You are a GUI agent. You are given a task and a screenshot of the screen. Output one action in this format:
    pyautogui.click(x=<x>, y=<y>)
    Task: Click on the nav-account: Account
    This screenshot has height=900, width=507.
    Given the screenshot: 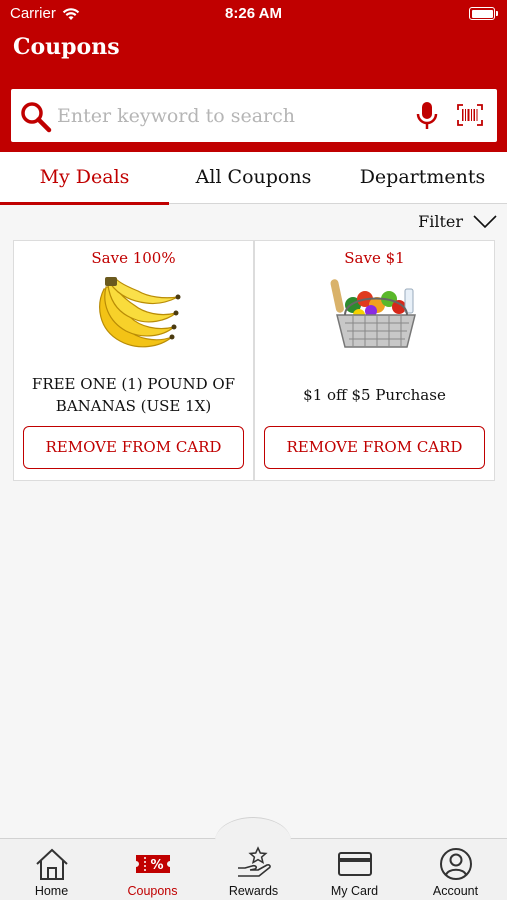 What is the action you would take?
    pyautogui.click(x=455, y=869)
    